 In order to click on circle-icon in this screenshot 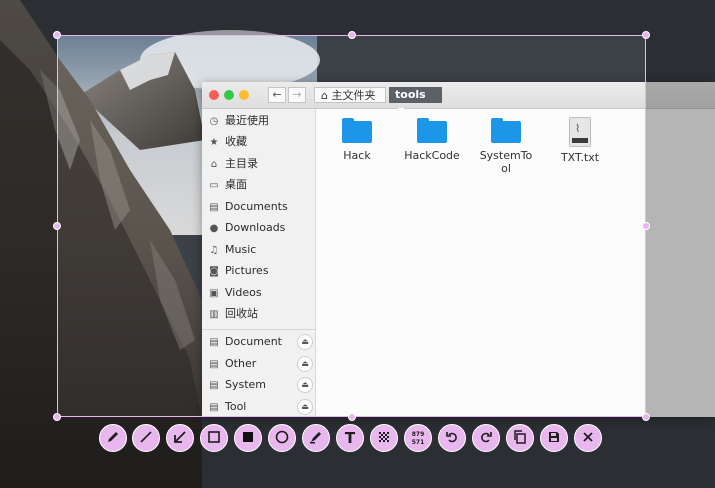, I will do `click(282, 437)`.